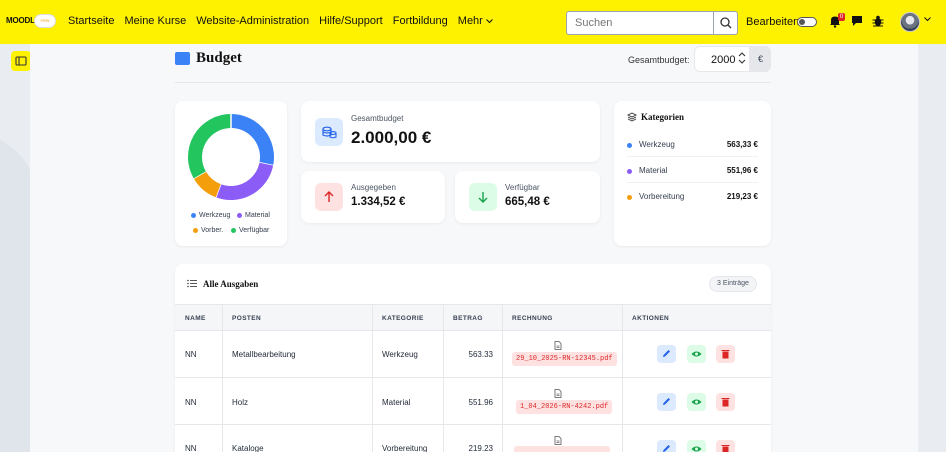 This screenshot has height=452, width=946. I want to click on spent-value: 1.334,52 €, so click(378, 202).